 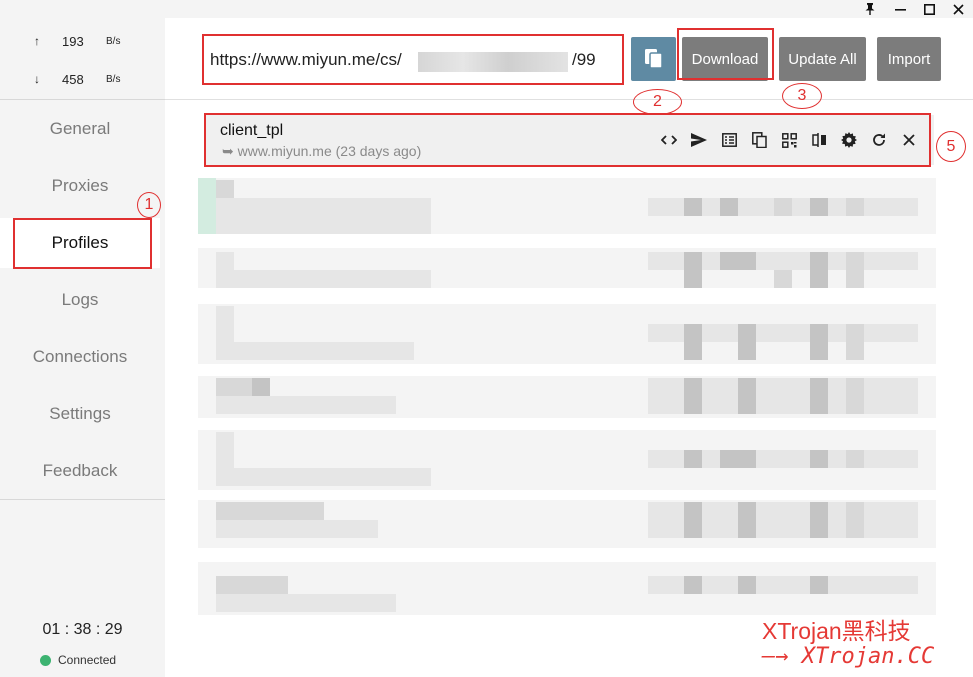 I want to click on profile-source: ➥ www.miyun.me (23 days ago), so click(x=322, y=151).